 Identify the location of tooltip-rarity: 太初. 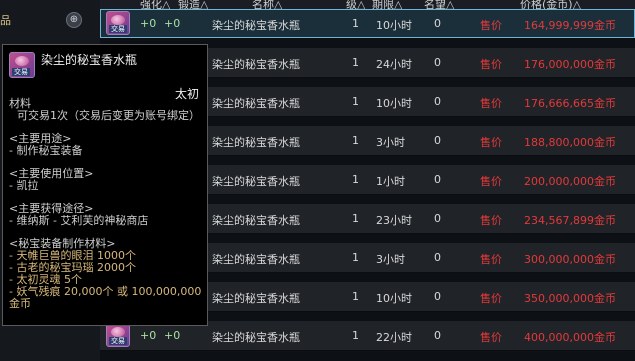
(186, 94).